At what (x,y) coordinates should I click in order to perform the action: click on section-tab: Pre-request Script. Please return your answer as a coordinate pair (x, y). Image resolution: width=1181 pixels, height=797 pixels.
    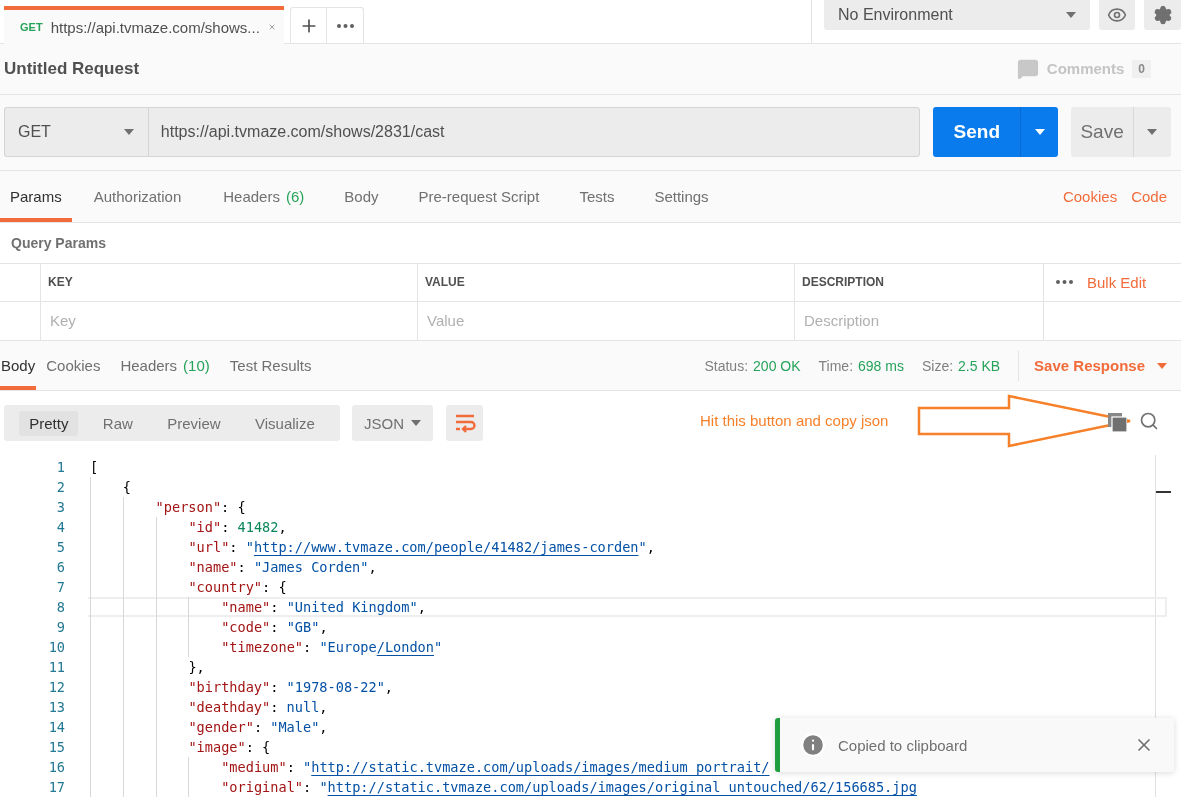
    Looking at the image, I should click on (479, 196).